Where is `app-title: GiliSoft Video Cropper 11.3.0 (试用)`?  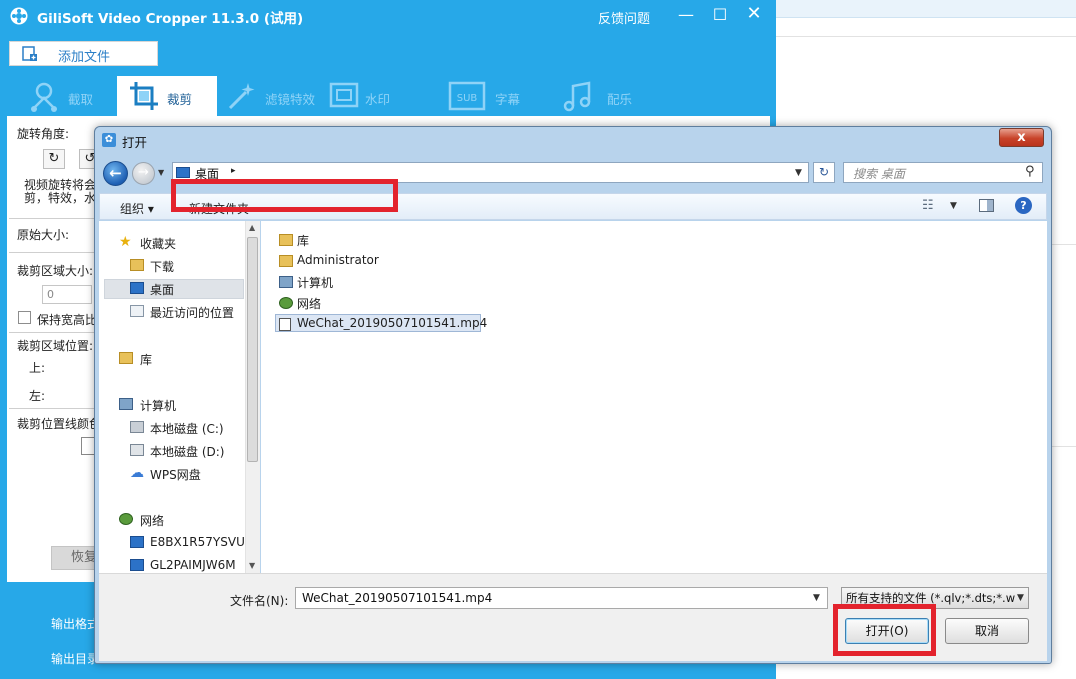
app-title: GiliSoft Video Cropper 11.3.0 (试用) is located at coordinates (170, 19).